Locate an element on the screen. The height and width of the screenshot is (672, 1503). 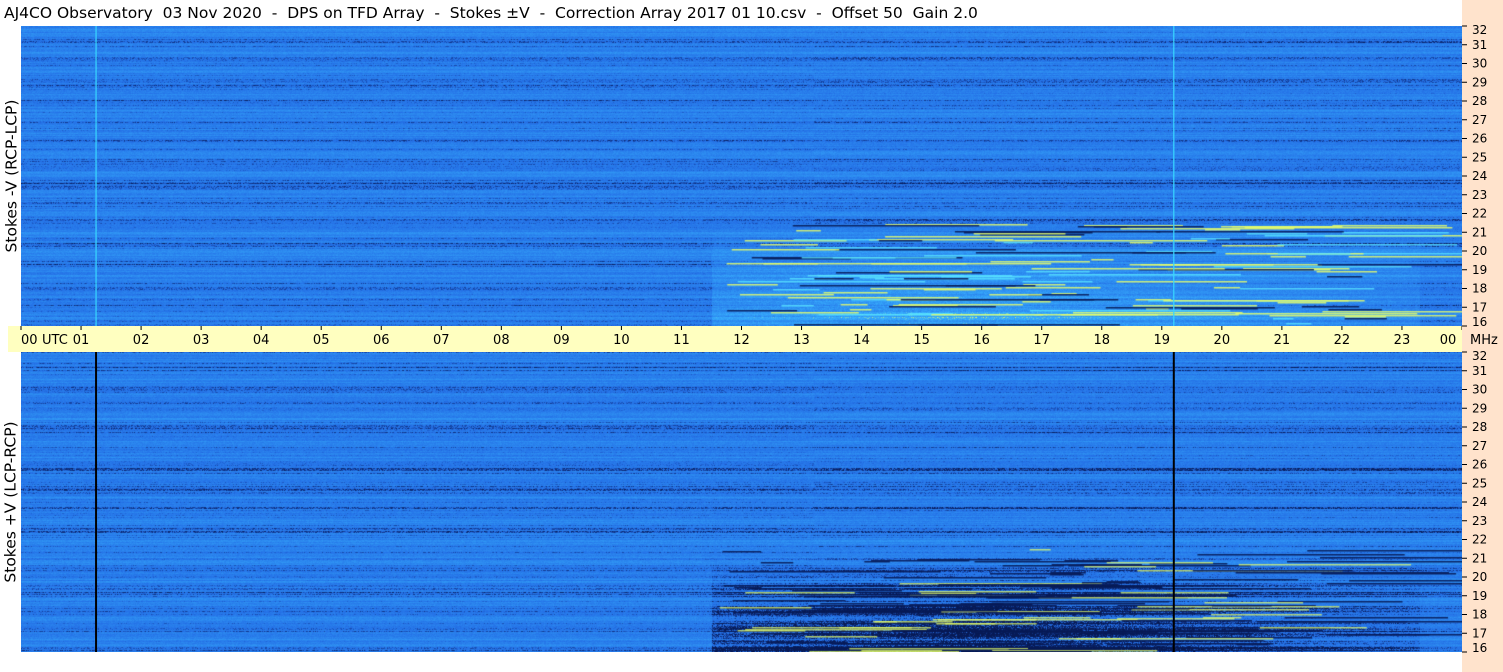
top-freq-tick-label: 18 is located at coordinates (1479, 289).